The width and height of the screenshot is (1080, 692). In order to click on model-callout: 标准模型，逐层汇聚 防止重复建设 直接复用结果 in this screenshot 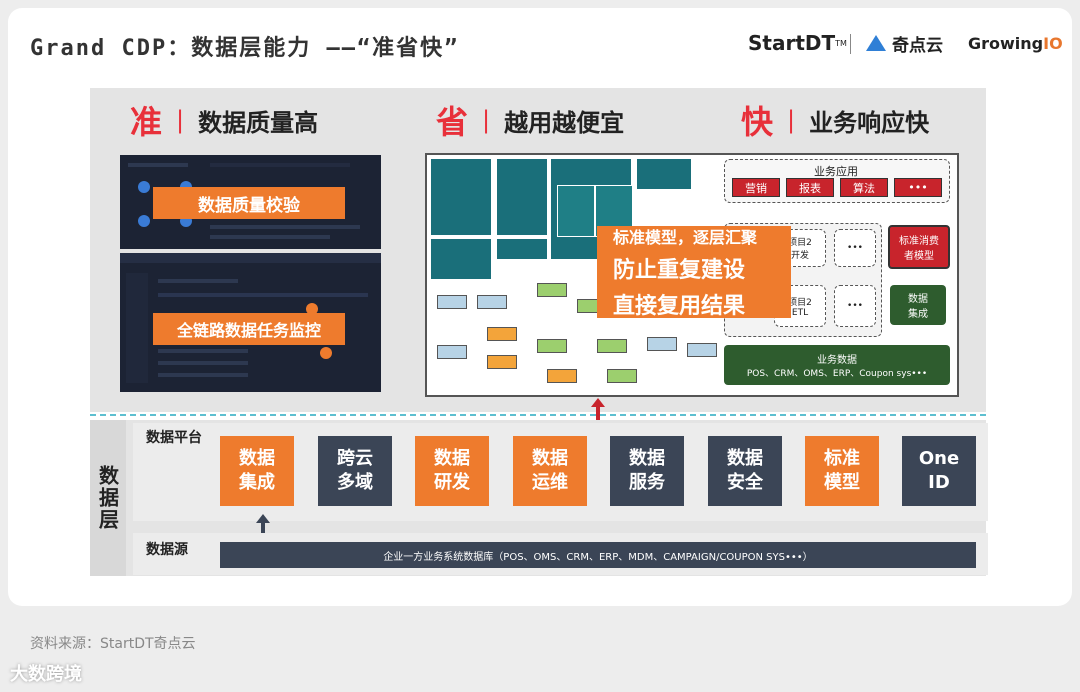, I will do `click(694, 272)`.